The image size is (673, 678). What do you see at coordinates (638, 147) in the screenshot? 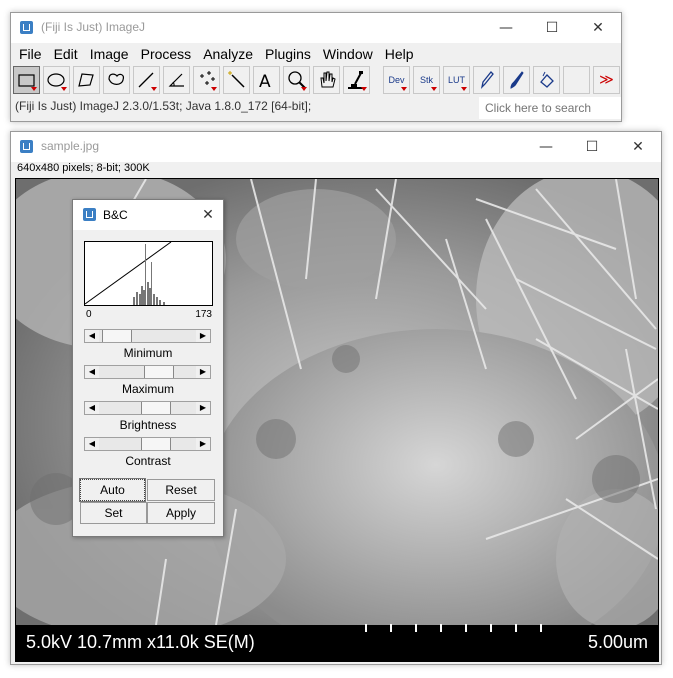
I see `image-close-icon: ✕` at bounding box center [638, 147].